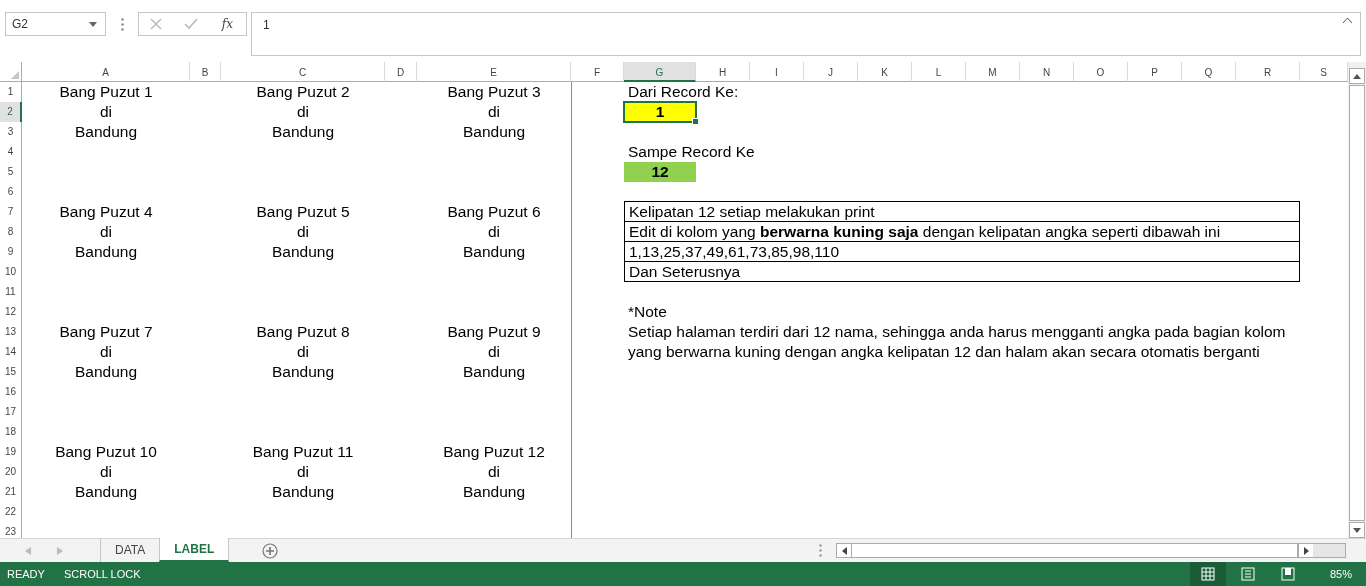  Describe the element at coordinates (102, 574) in the screenshot. I see `status-text: SCROLL LOCK` at that location.